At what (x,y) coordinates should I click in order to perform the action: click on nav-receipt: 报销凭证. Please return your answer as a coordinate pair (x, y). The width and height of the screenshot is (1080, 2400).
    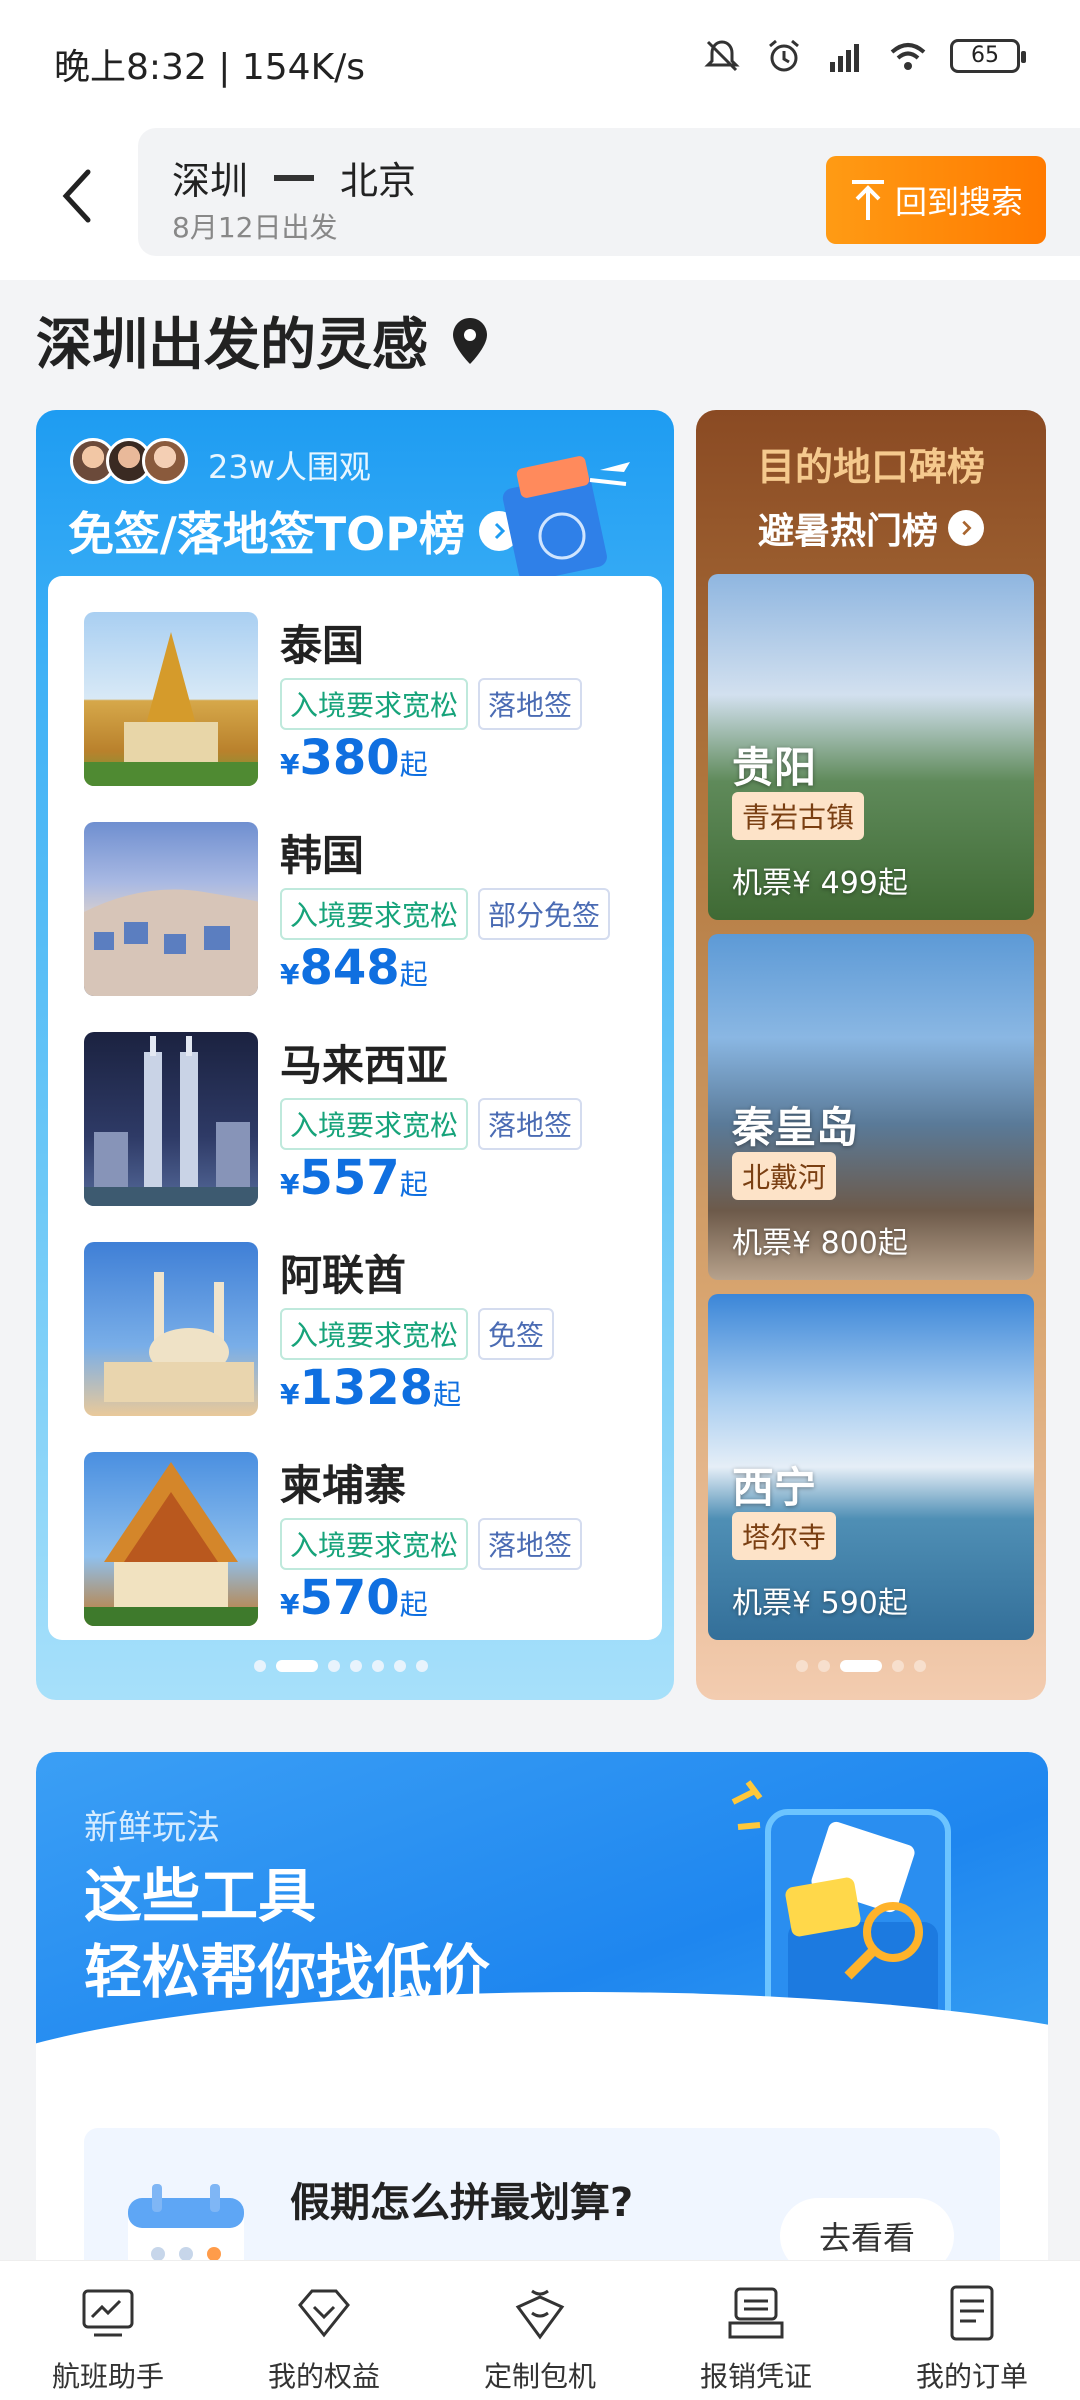
    Looking at the image, I should click on (756, 2330).